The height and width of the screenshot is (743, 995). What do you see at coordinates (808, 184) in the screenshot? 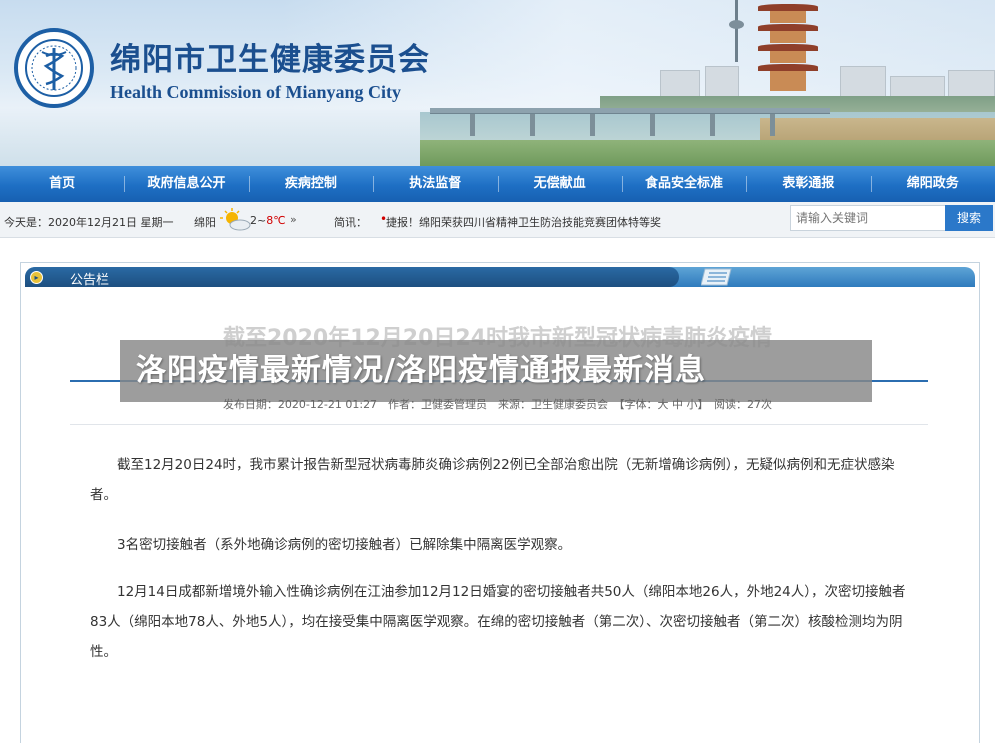
I see `nav-item-commendation: 表彰通报` at bounding box center [808, 184].